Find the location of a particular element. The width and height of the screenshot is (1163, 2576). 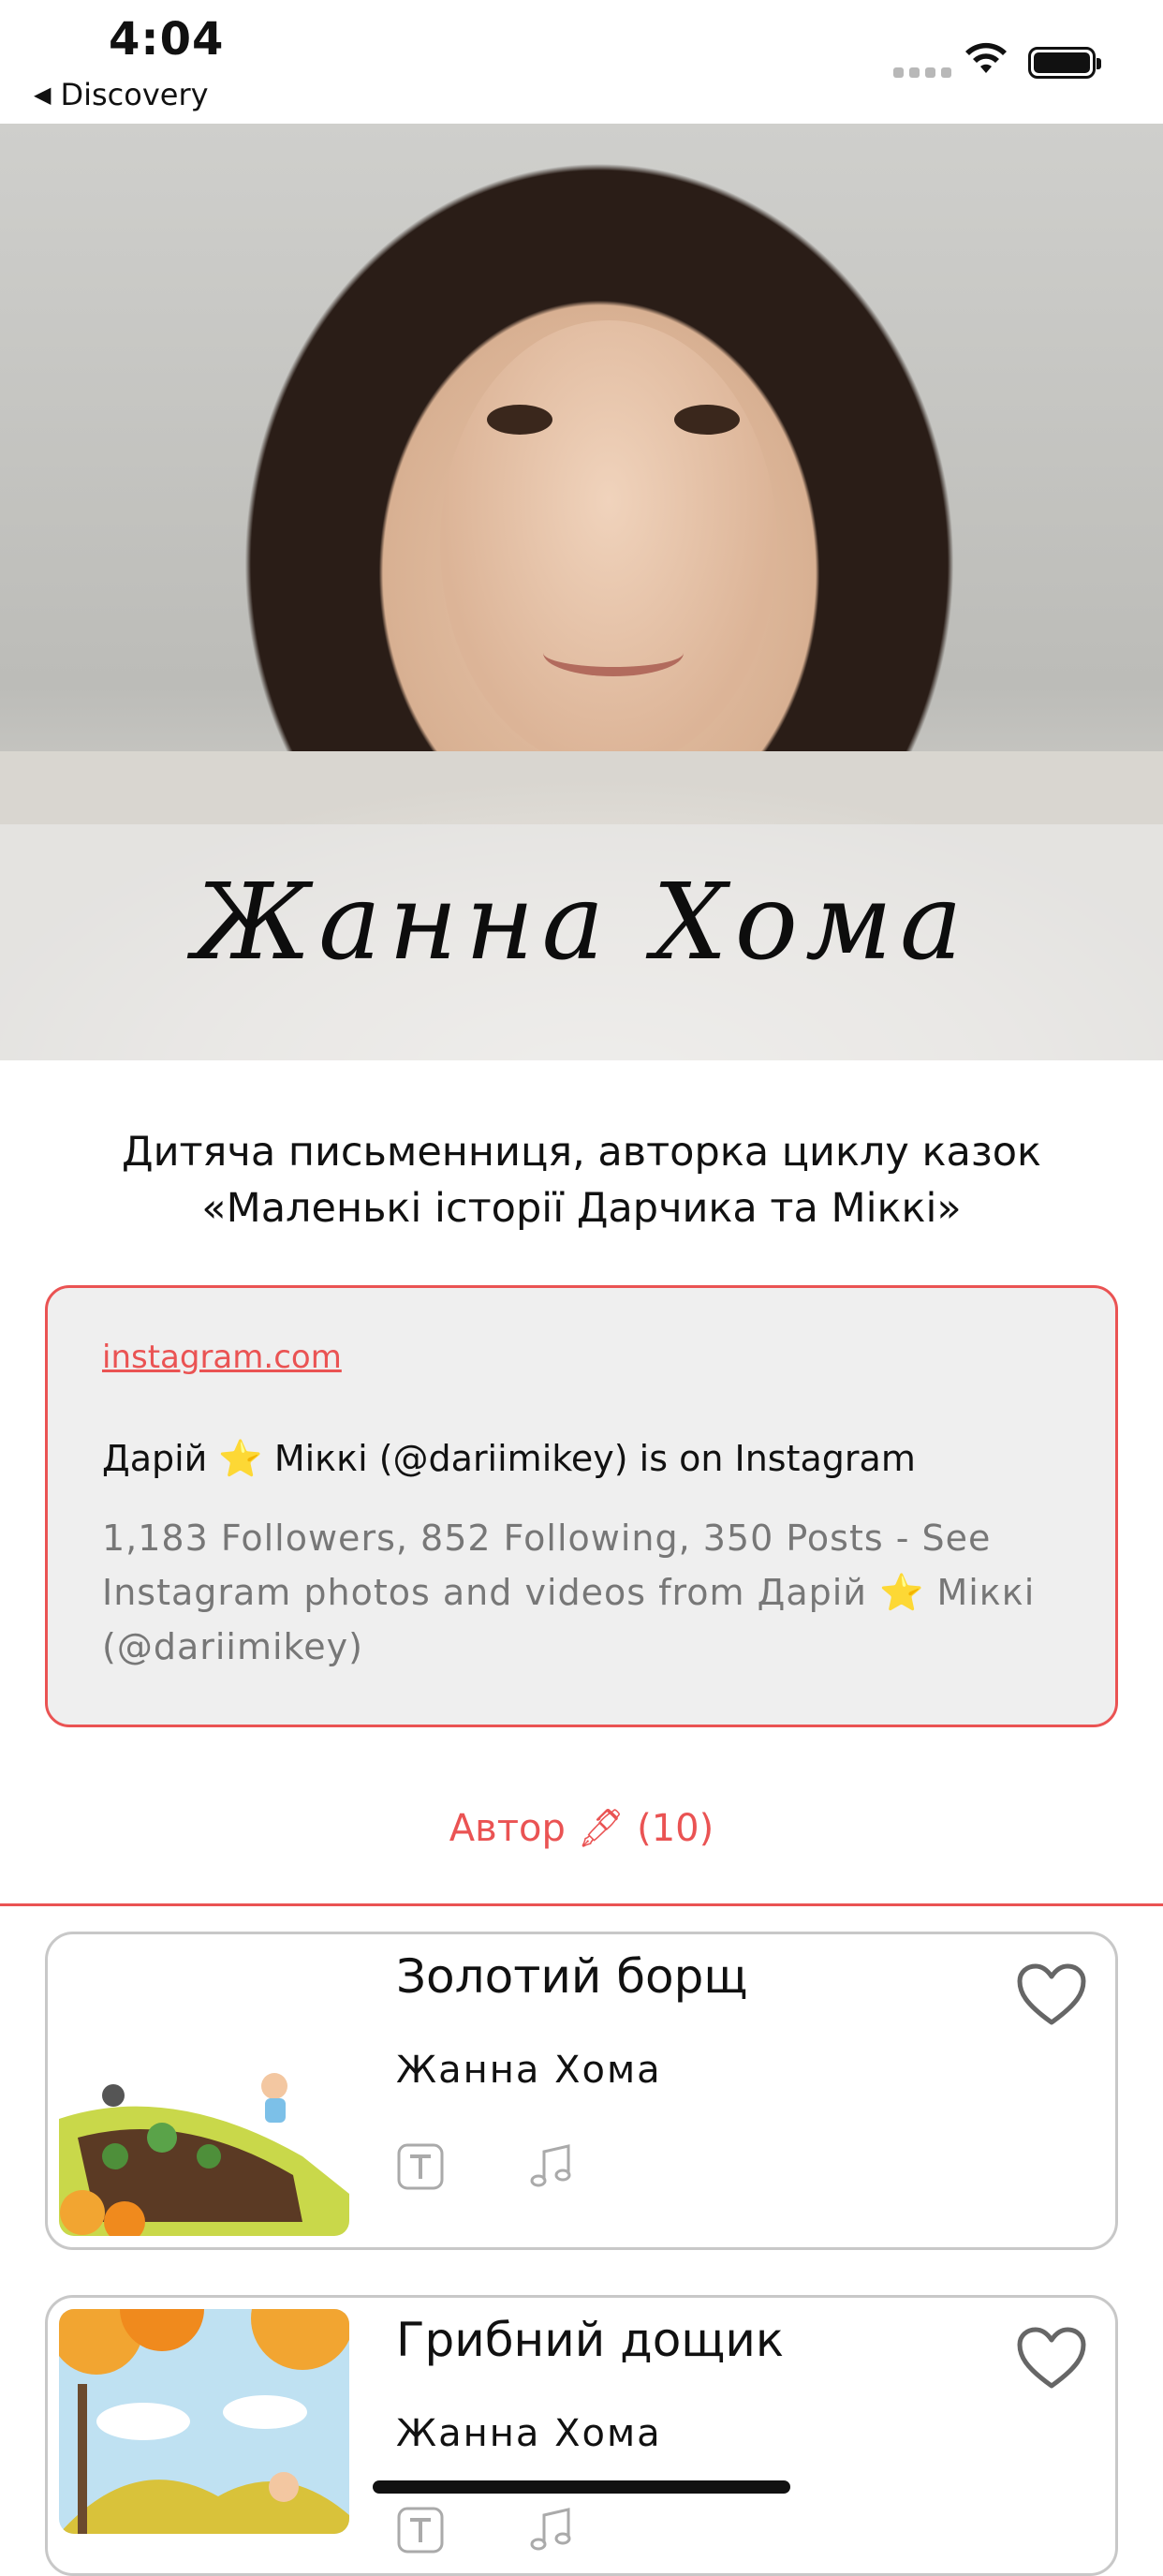

story-card: Грибний дощик Жанна Хома is located at coordinates (581, 2436).